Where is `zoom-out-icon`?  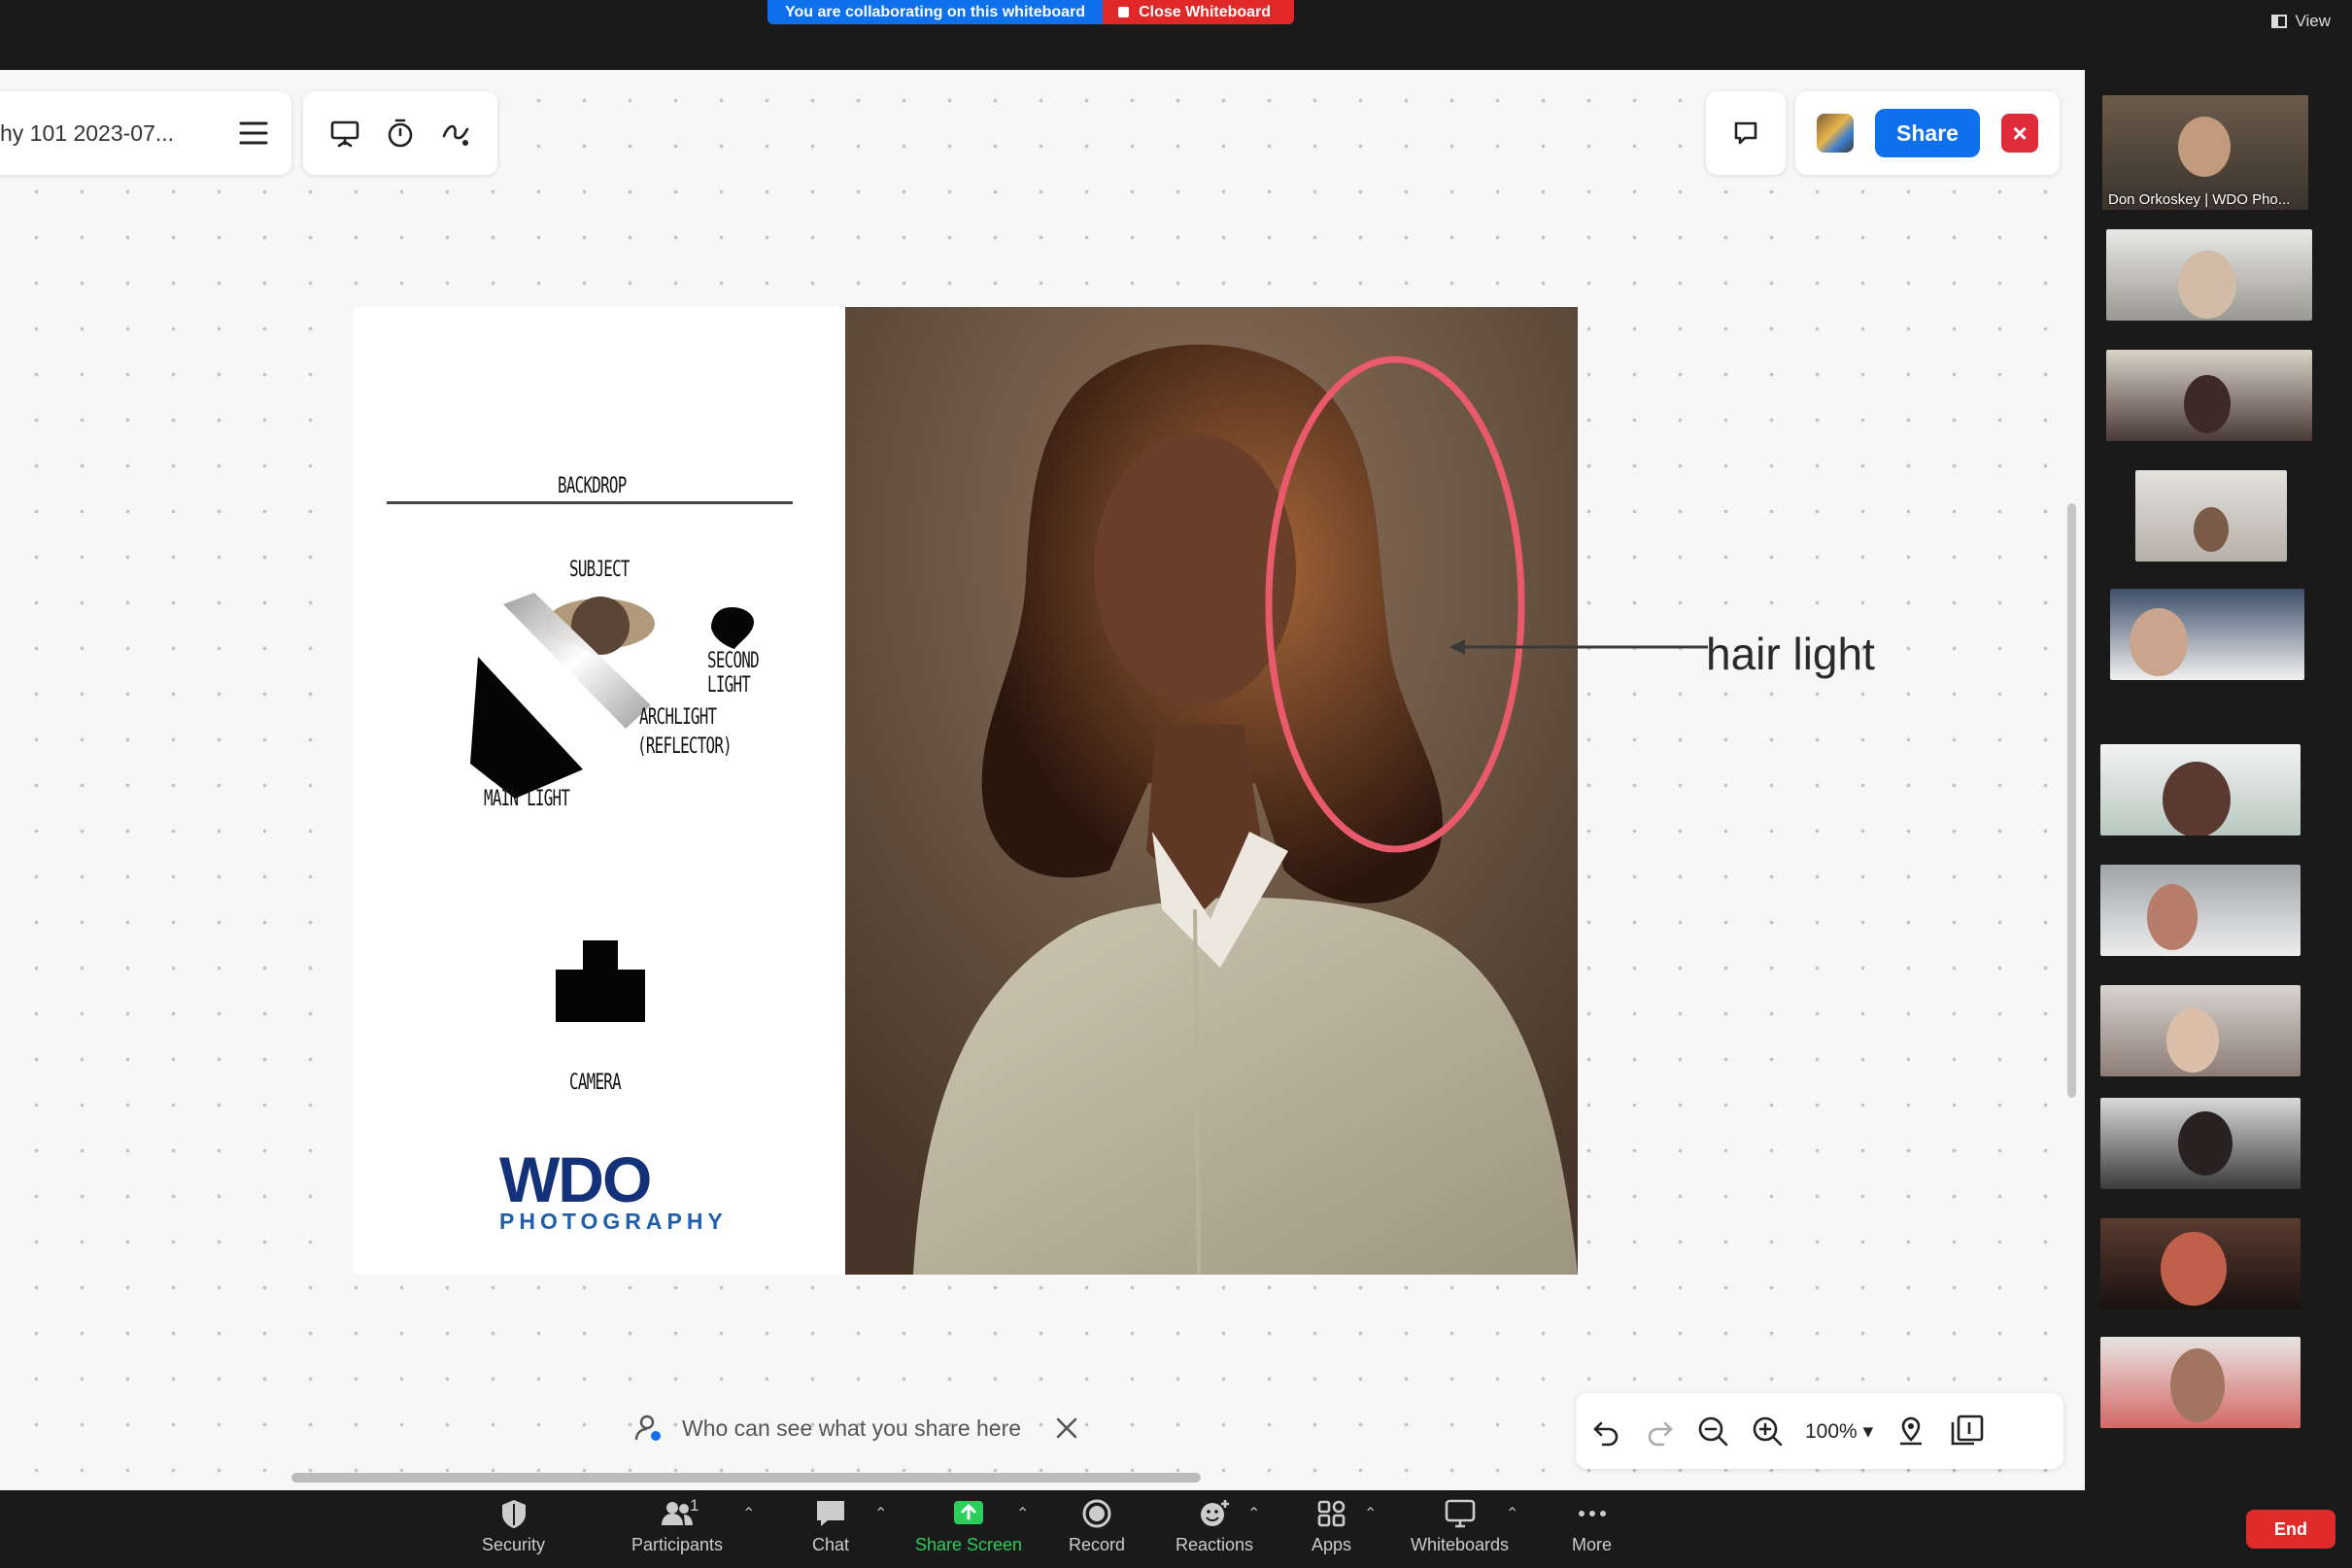
zoom-out-icon is located at coordinates (1712, 1431).